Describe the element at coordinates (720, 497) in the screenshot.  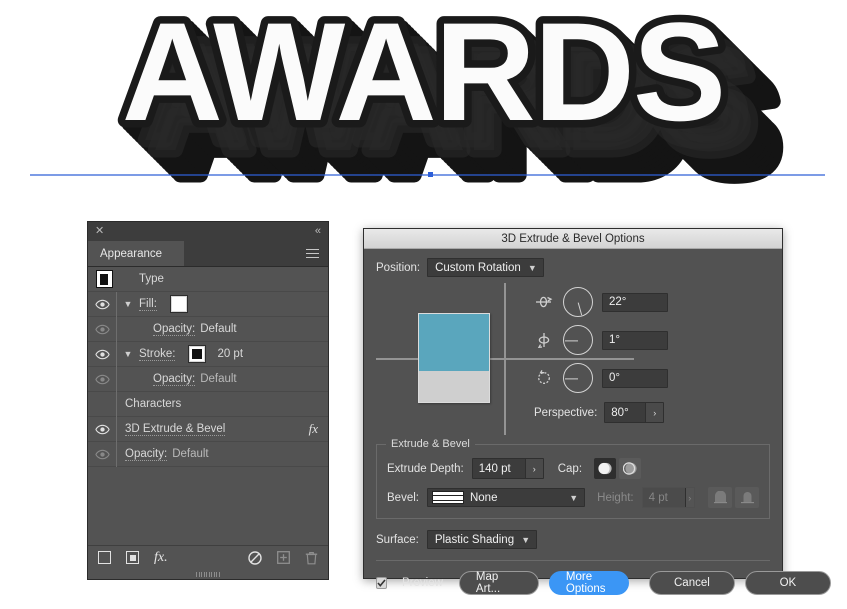
I see `bevel-extent-out-icon` at that location.